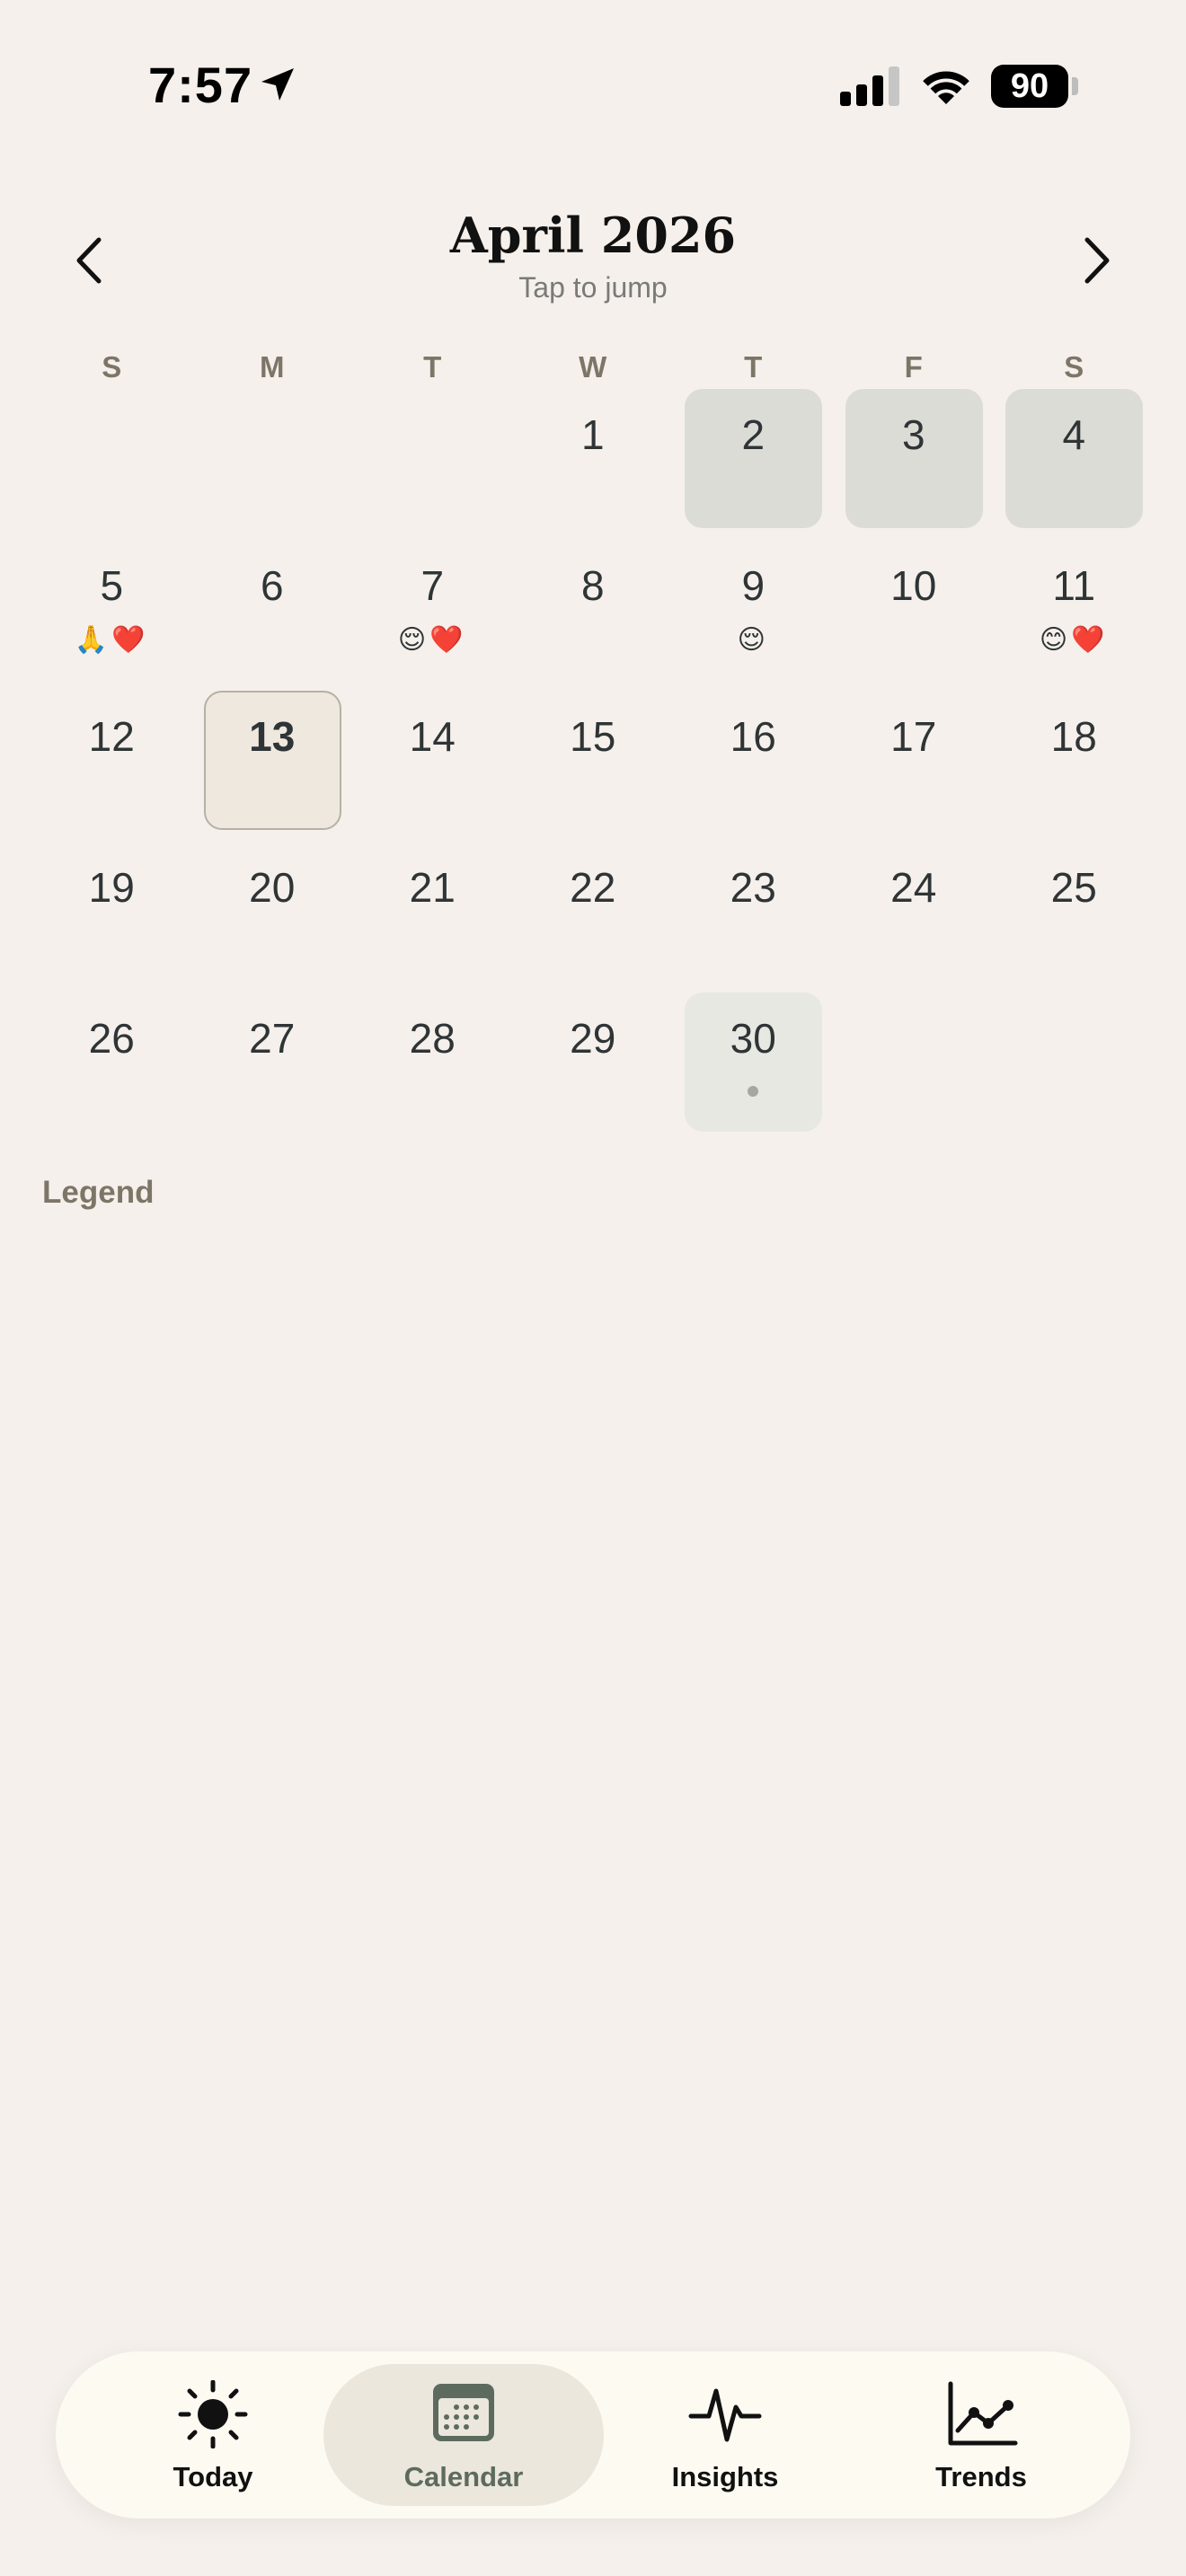 The width and height of the screenshot is (1186, 2576). Describe the element at coordinates (1074, 640) in the screenshot. I see `day-mood-emoji: 😊❤️` at that location.